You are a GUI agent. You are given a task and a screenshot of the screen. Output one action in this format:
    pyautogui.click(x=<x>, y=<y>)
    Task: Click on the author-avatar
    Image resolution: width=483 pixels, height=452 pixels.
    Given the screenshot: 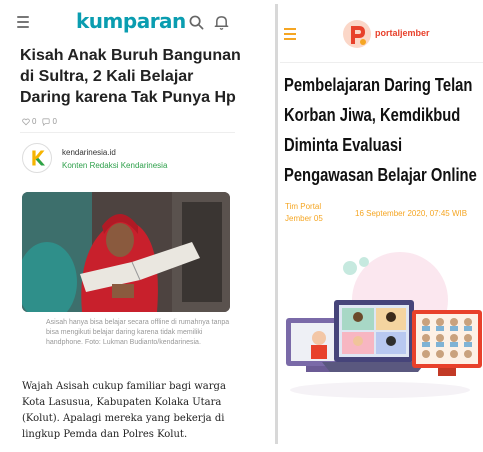 What is the action you would take?
    pyautogui.click(x=37, y=158)
    